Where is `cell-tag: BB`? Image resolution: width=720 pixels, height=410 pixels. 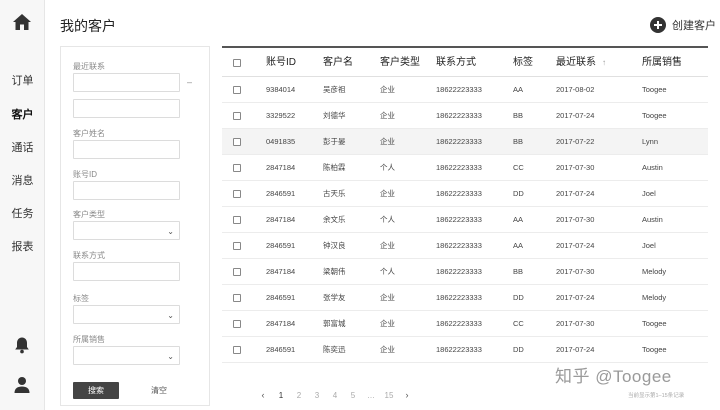 cell-tag: BB is located at coordinates (518, 141).